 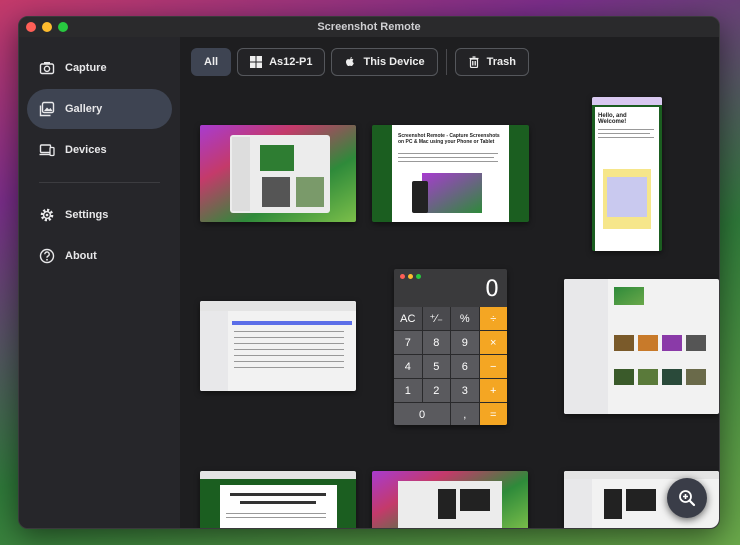 What do you see at coordinates (410, 276) in the screenshot?
I see `calc-window-controls` at bounding box center [410, 276].